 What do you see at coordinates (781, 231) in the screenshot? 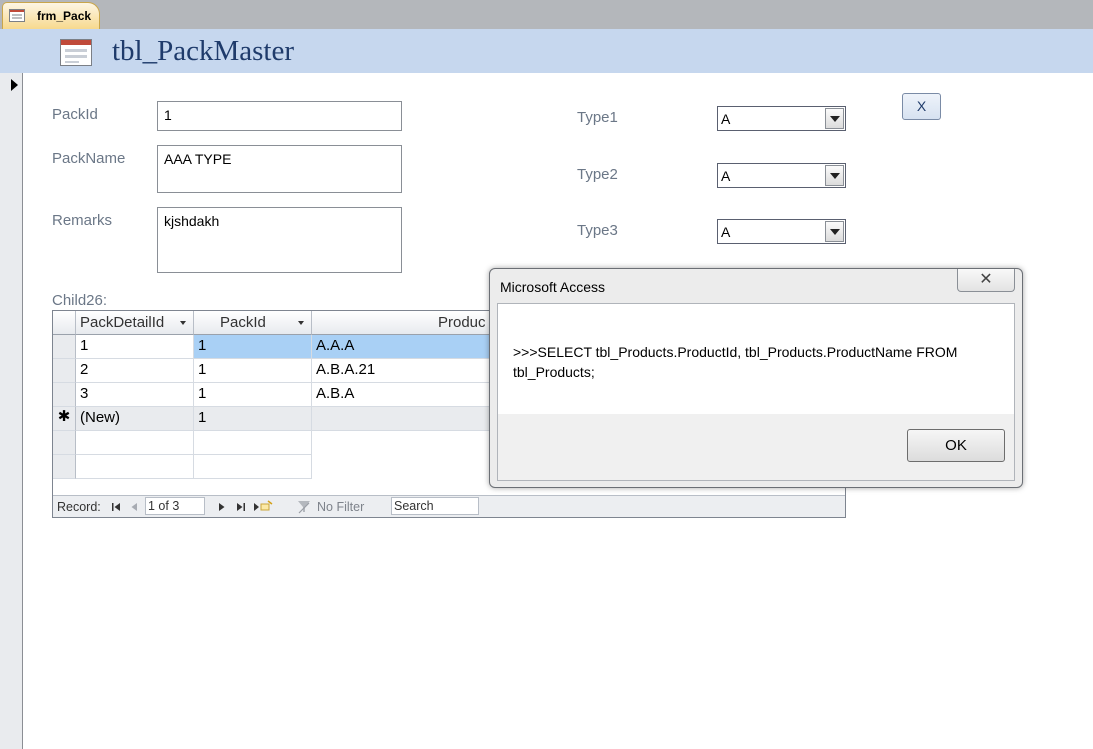
I see `type3-combo: A` at bounding box center [781, 231].